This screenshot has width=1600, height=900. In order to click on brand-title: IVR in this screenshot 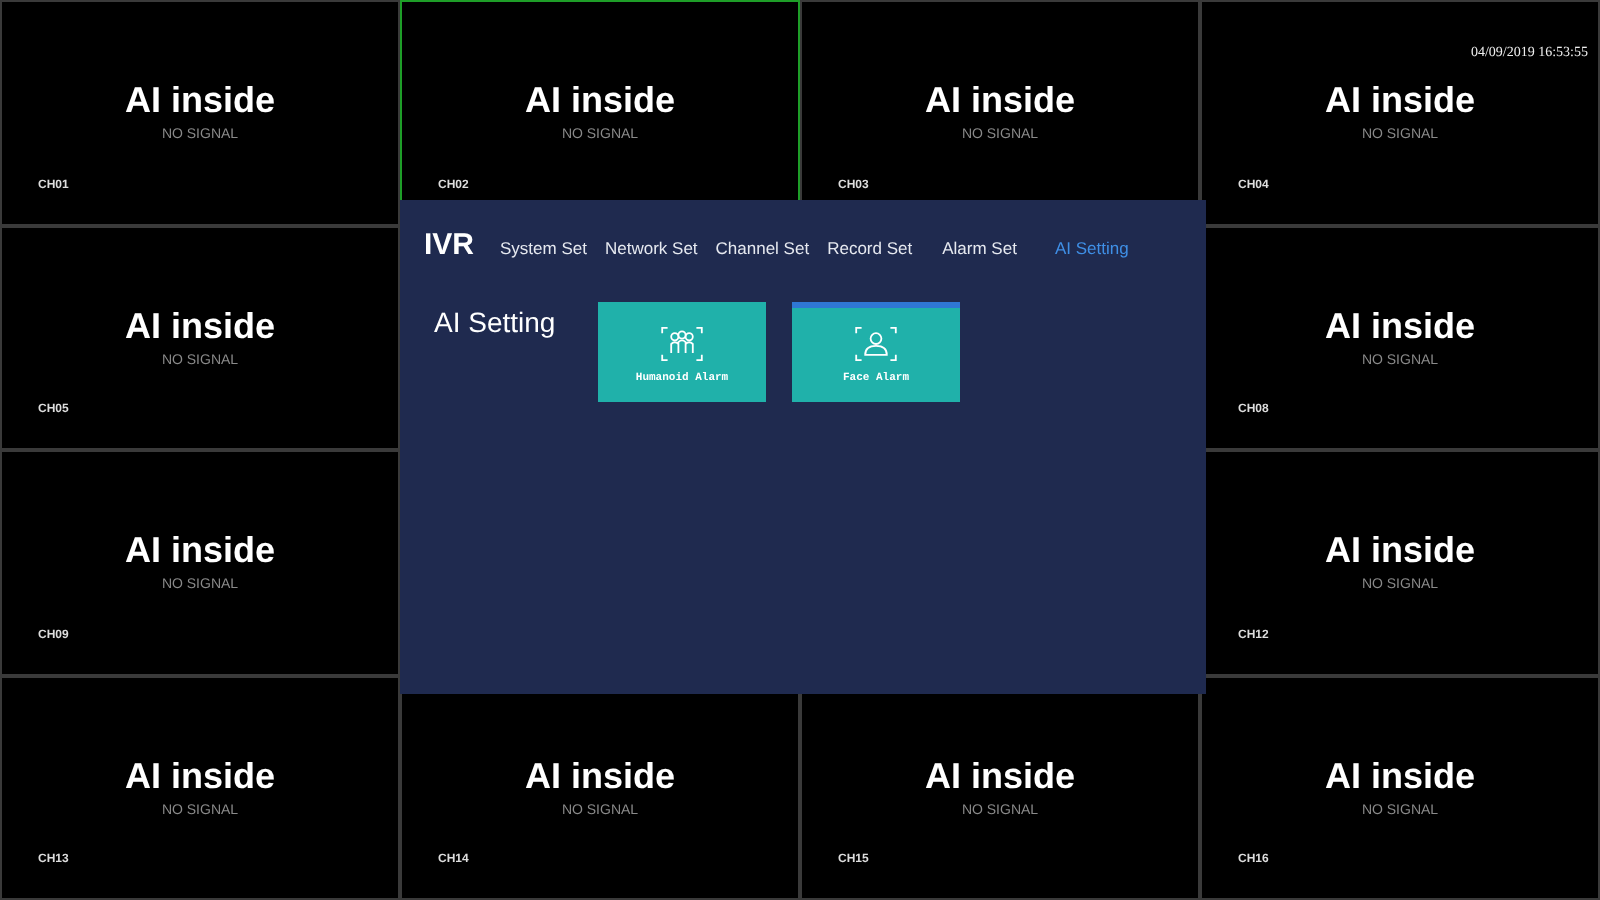, I will do `click(449, 245)`.